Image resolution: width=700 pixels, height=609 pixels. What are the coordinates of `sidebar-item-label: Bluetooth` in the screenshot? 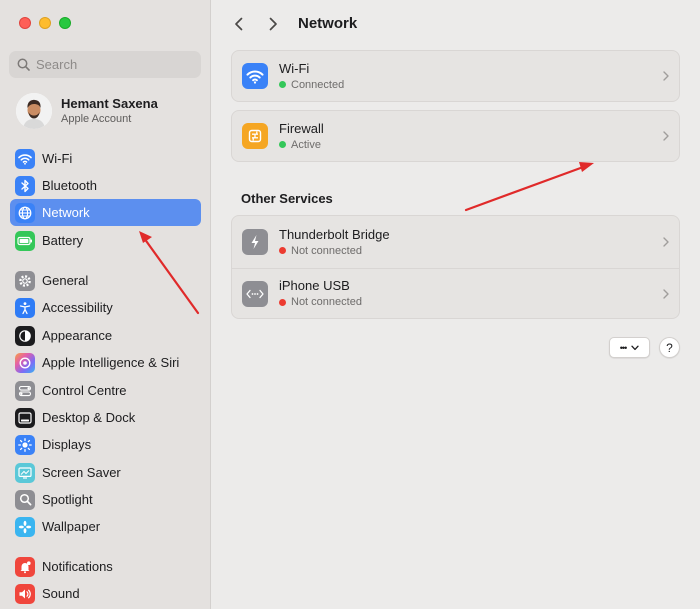 It's located at (69, 185).